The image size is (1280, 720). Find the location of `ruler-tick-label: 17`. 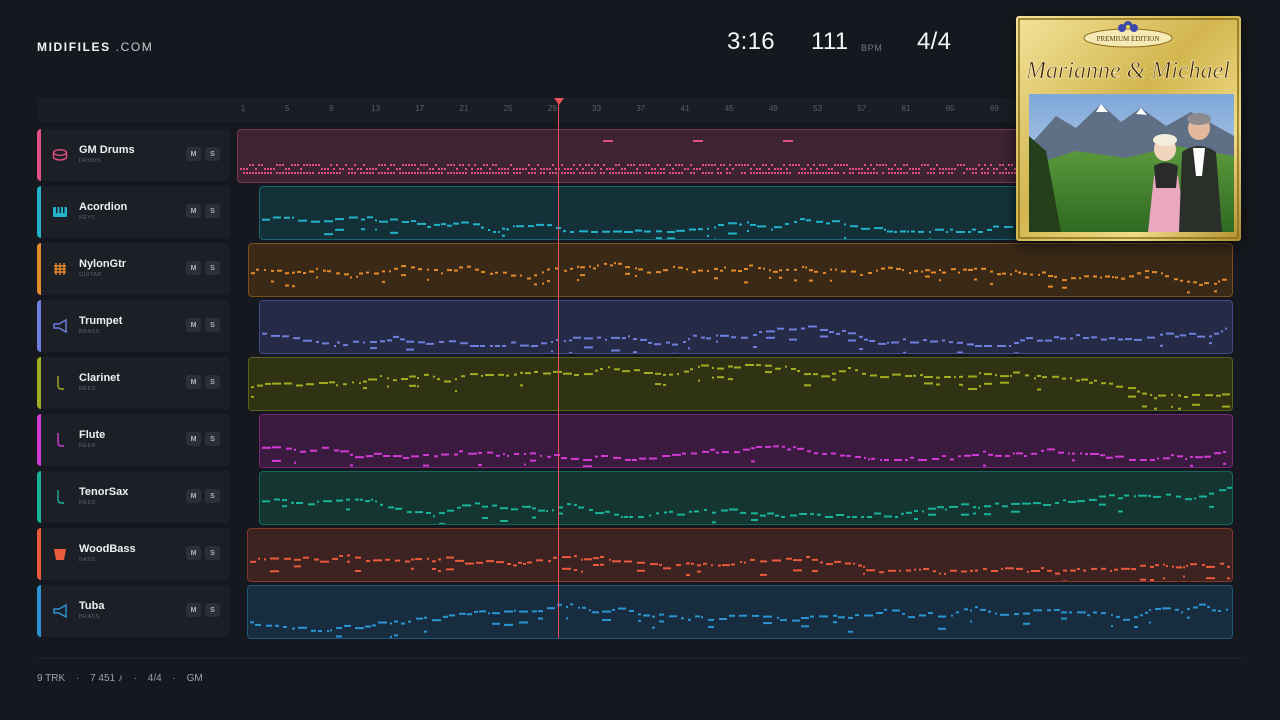

ruler-tick-label: 17 is located at coordinates (420, 108).